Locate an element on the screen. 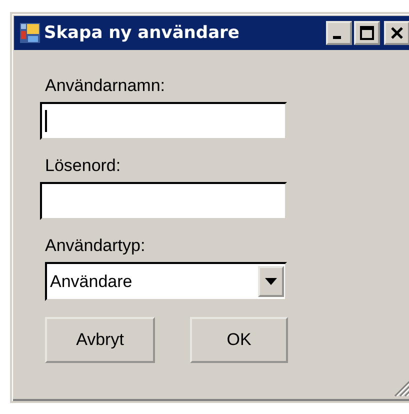 The image size is (409, 414). dialog-button: Avbryt is located at coordinates (100, 340).